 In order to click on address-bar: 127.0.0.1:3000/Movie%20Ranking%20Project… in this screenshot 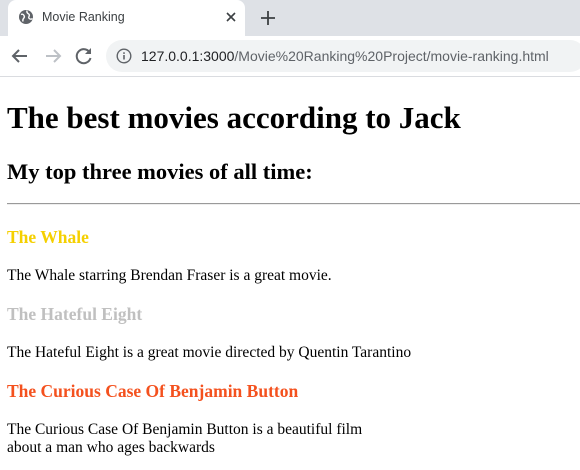, I will do `click(343, 56)`.